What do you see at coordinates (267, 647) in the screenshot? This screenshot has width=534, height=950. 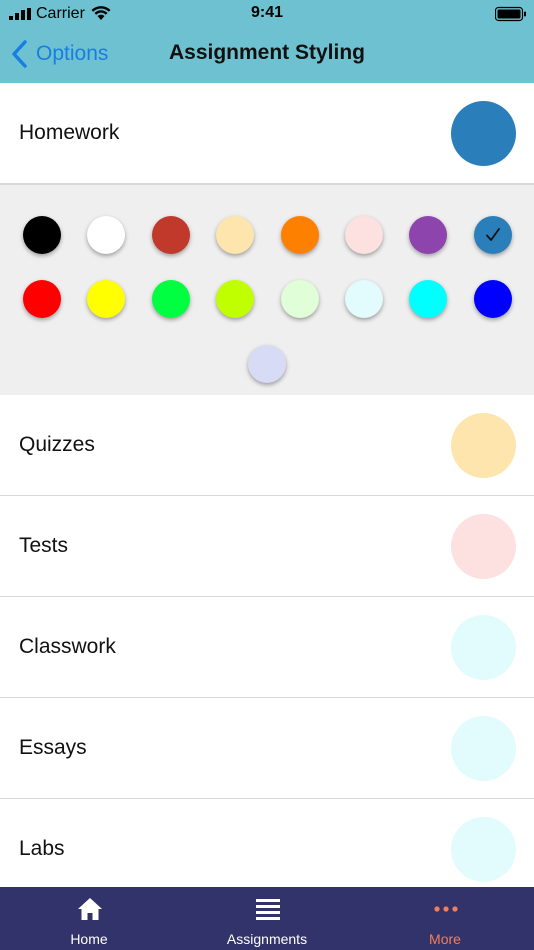 I see `assignment-row-classwork: Classwork` at bounding box center [267, 647].